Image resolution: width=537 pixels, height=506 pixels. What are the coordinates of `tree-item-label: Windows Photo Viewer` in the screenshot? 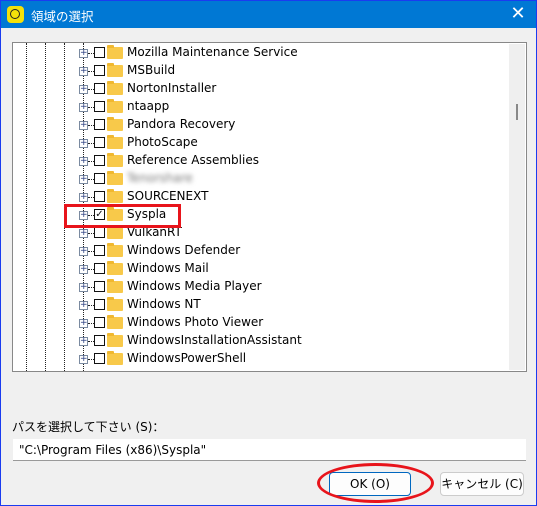 It's located at (195, 322).